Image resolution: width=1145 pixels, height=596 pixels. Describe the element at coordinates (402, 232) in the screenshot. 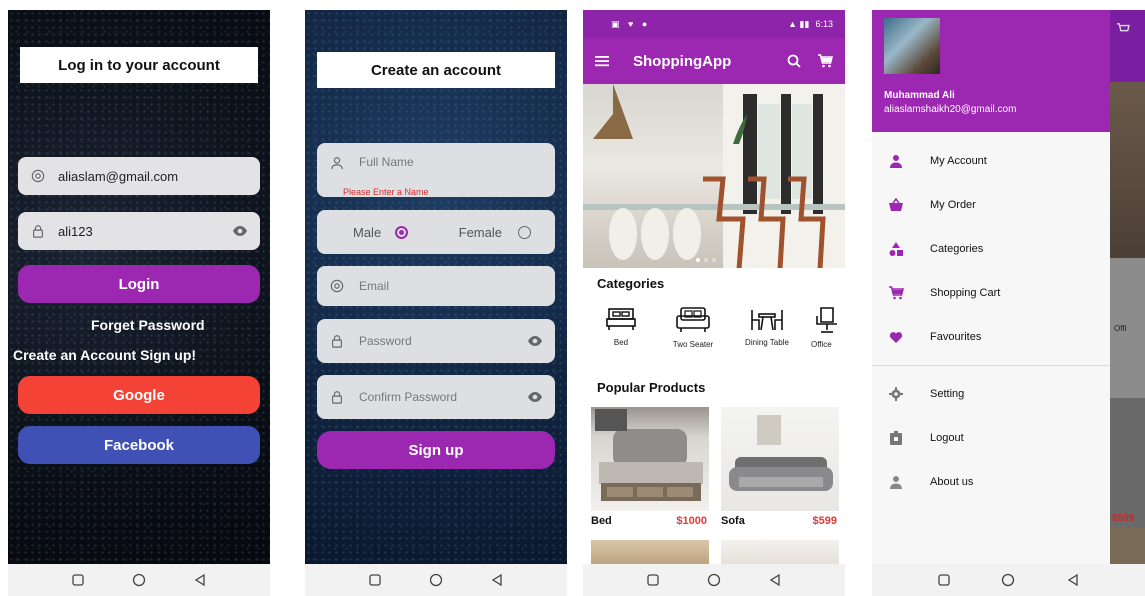

I see `male-radio` at that location.